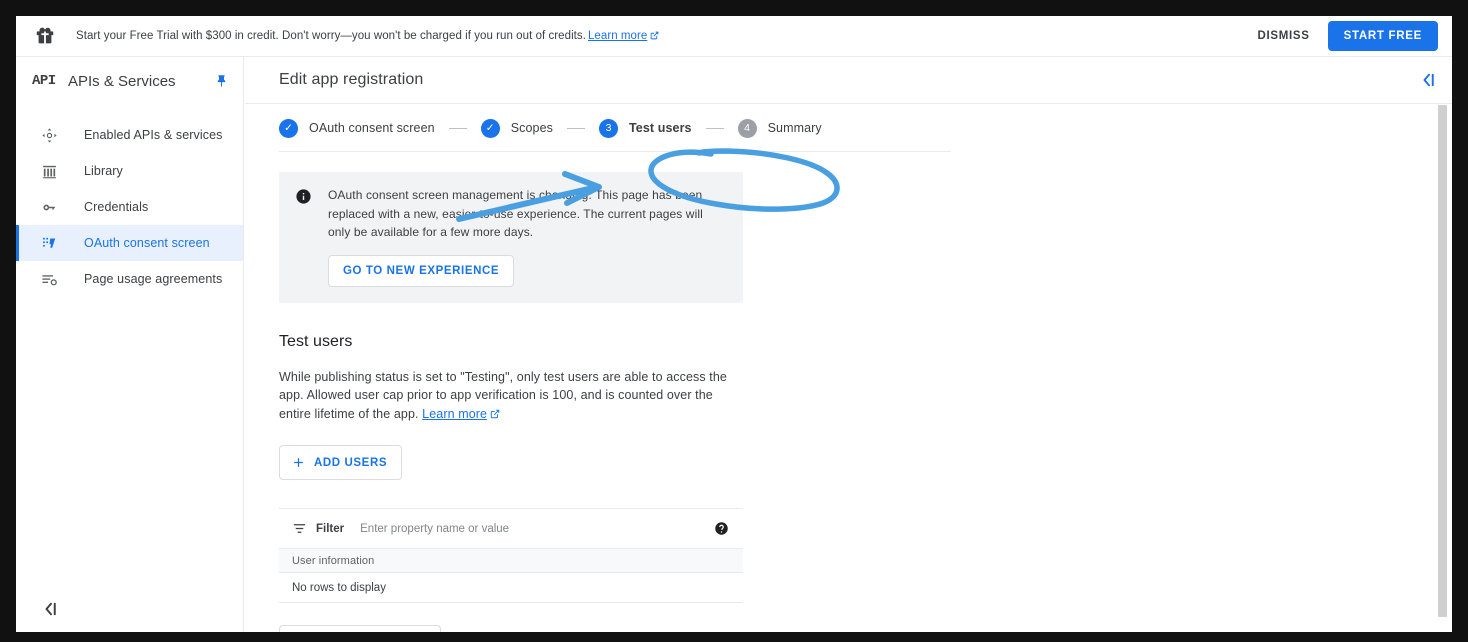 Image resolution: width=1468 pixels, height=642 pixels. I want to click on start-free-button: START FREE, so click(1382, 36).